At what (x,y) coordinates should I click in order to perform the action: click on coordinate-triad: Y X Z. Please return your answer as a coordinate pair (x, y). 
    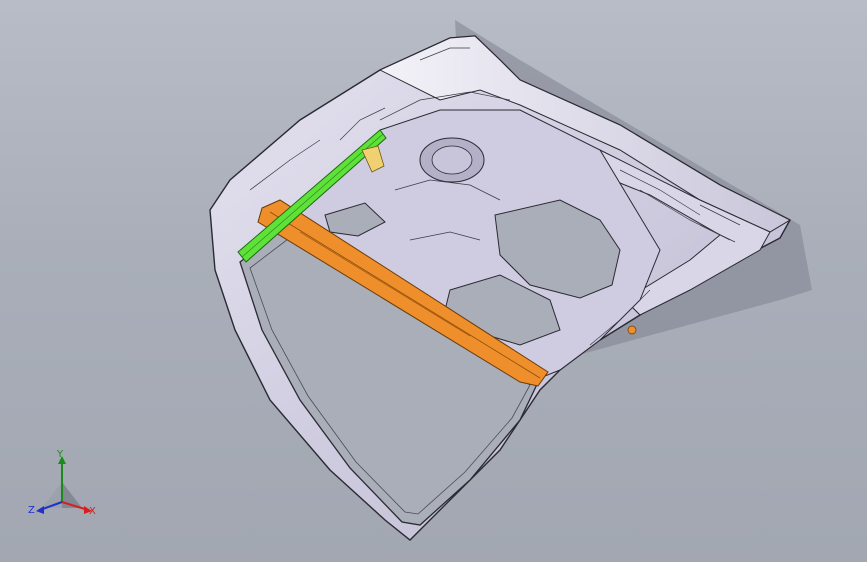
    Looking at the image, I should click on (66, 486).